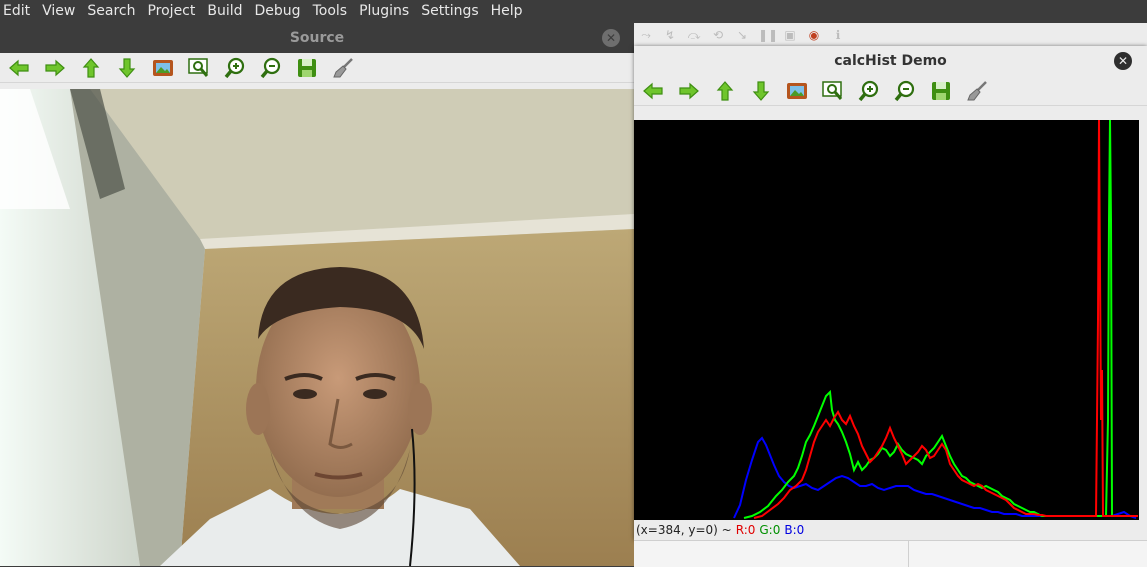 This screenshot has height=567, width=1147. I want to click on menu-settings: Settings, so click(449, 11).